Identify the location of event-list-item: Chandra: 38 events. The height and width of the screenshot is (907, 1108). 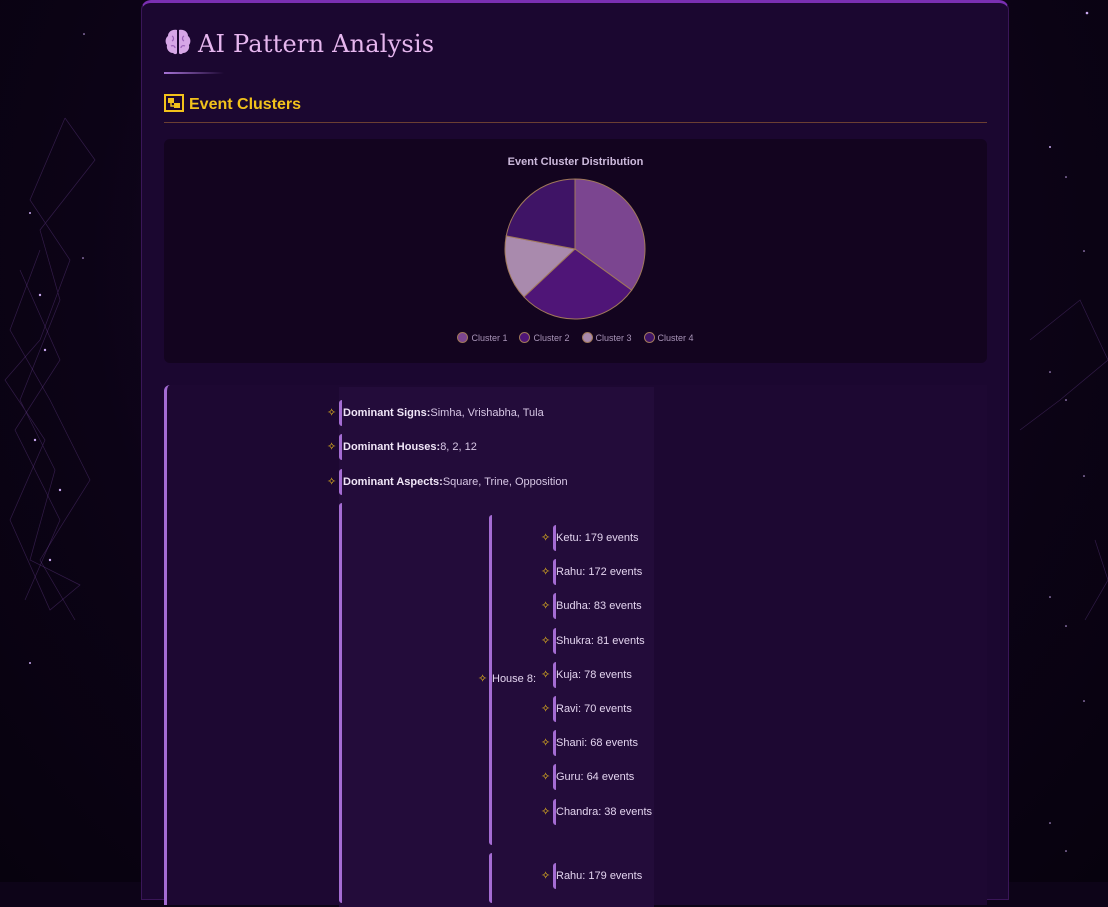
(603, 811).